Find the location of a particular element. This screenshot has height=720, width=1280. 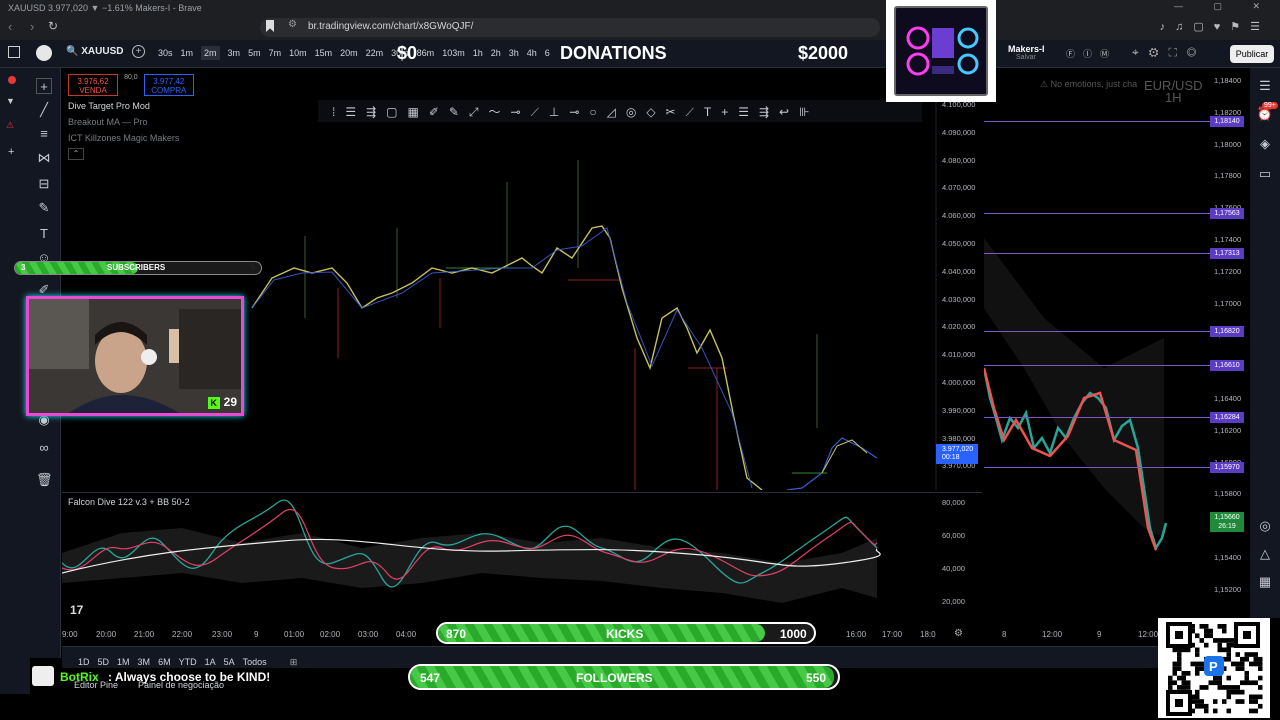

time-tick: 02:00 is located at coordinates (330, 634).